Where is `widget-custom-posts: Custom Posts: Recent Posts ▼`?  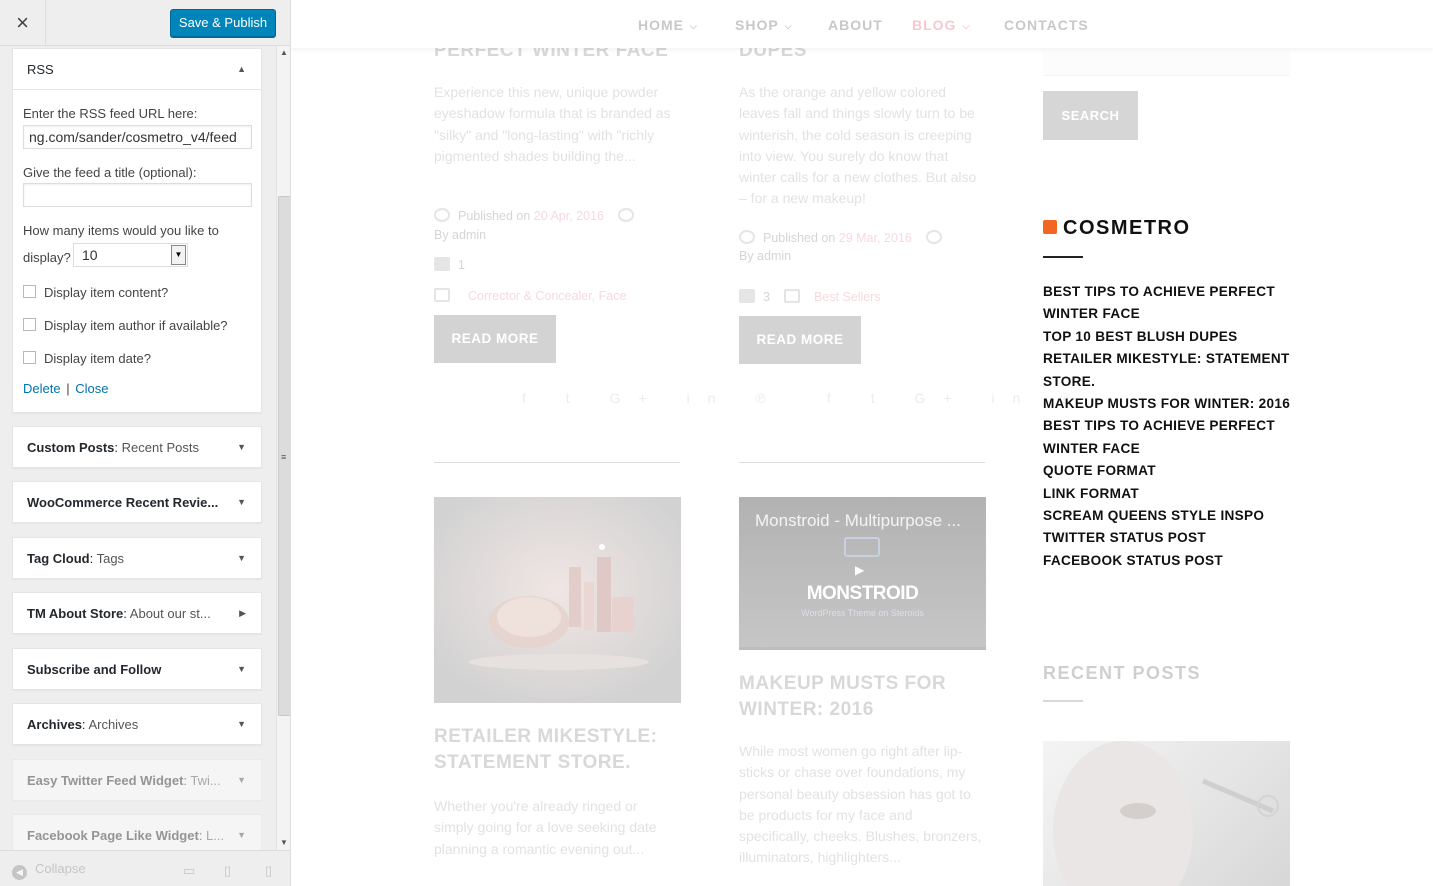 widget-custom-posts: Custom Posts: Recent Posts ▼ is located at coordinates (137, 447).